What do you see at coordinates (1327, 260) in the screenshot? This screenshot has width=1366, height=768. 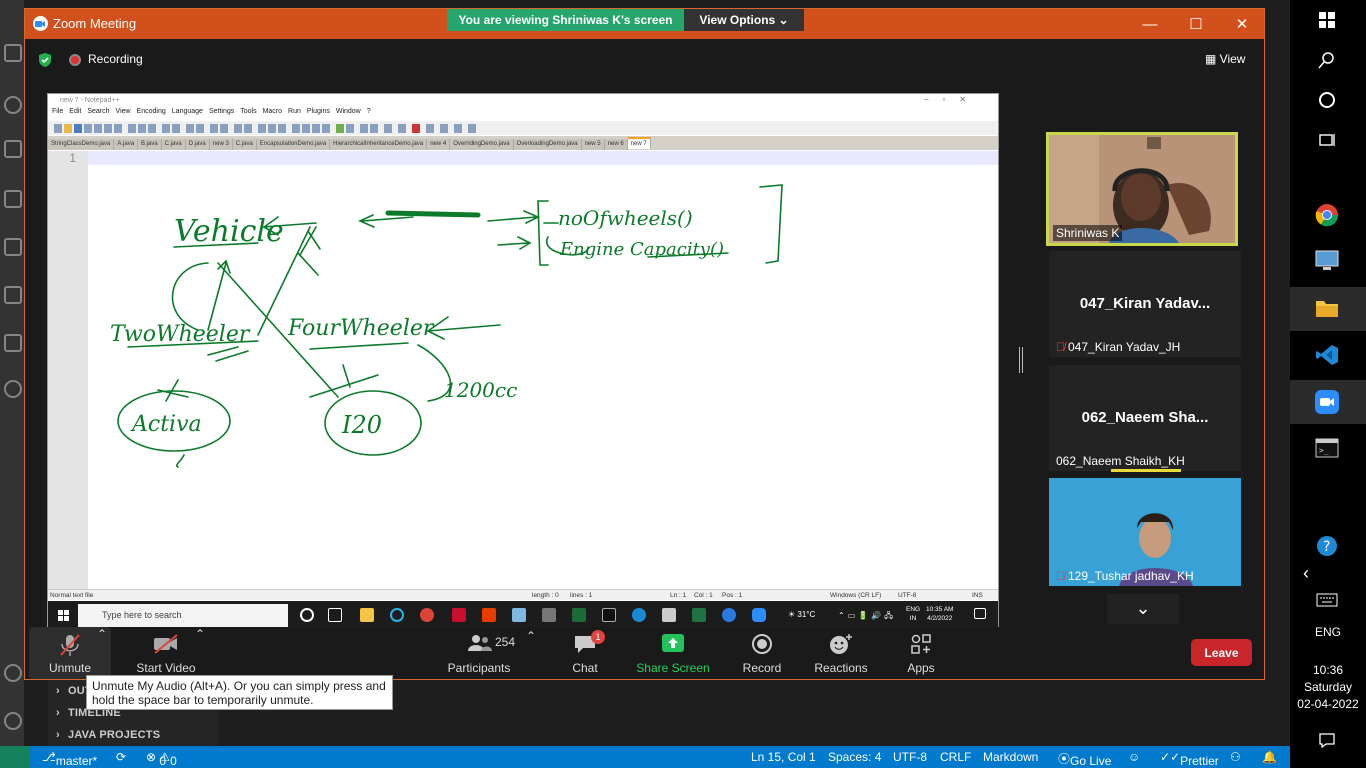 I see `remote-desktop-icon` at bounding box center [1327, 260].